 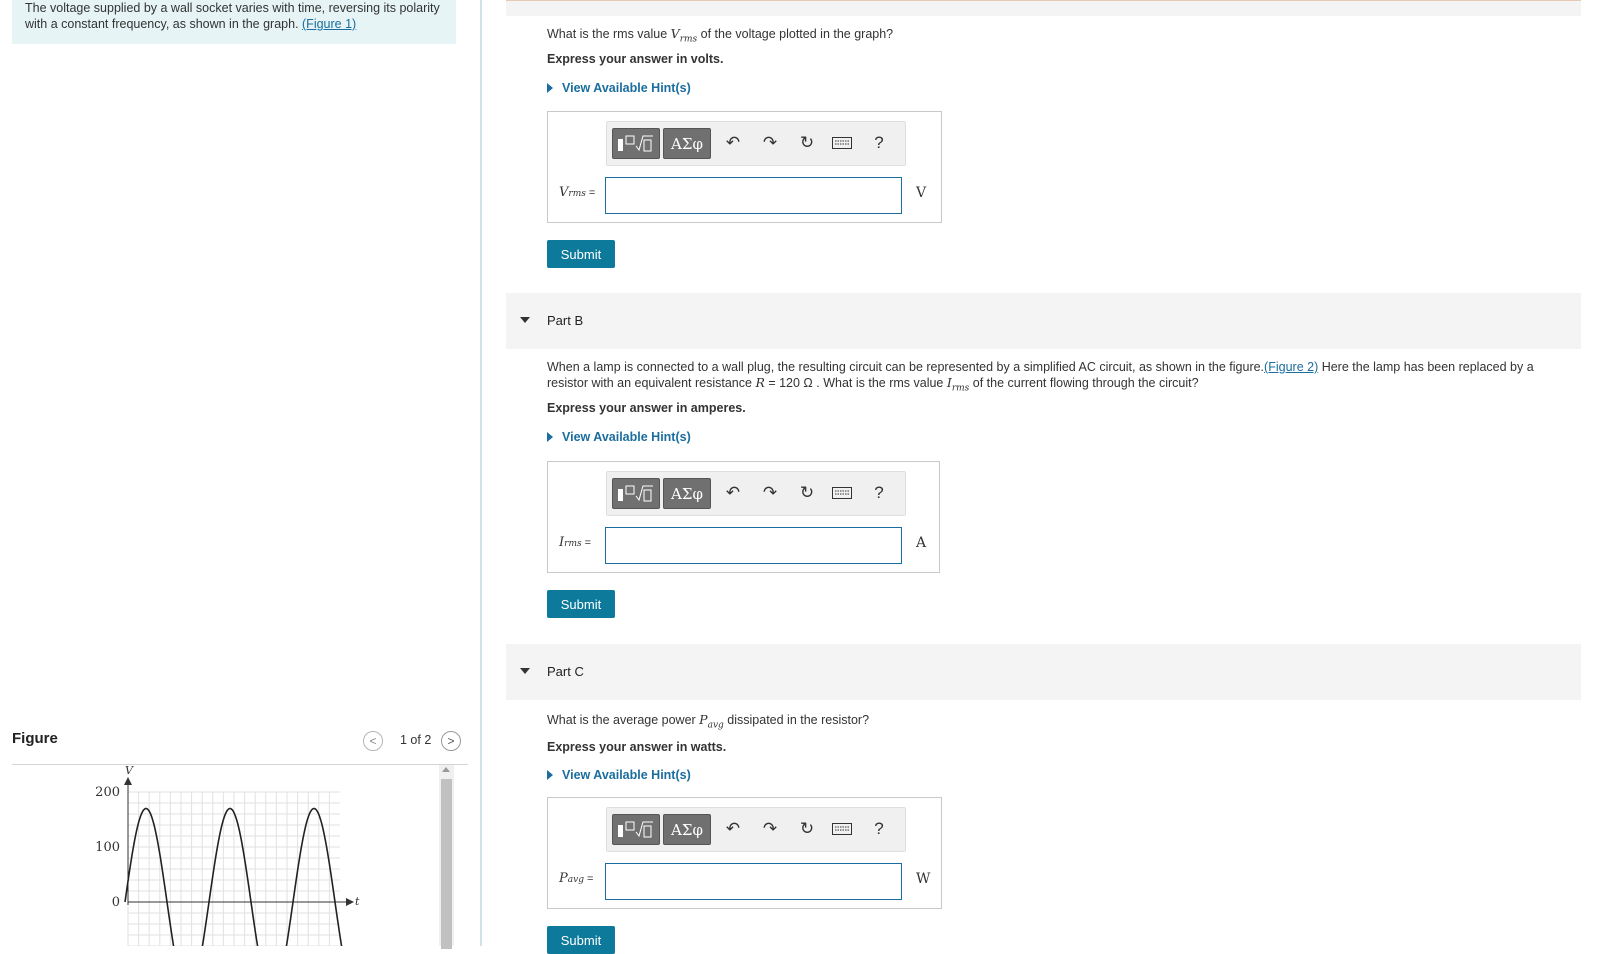 I want to click on irms-label-sub: rms, so click(x=573, y=544).